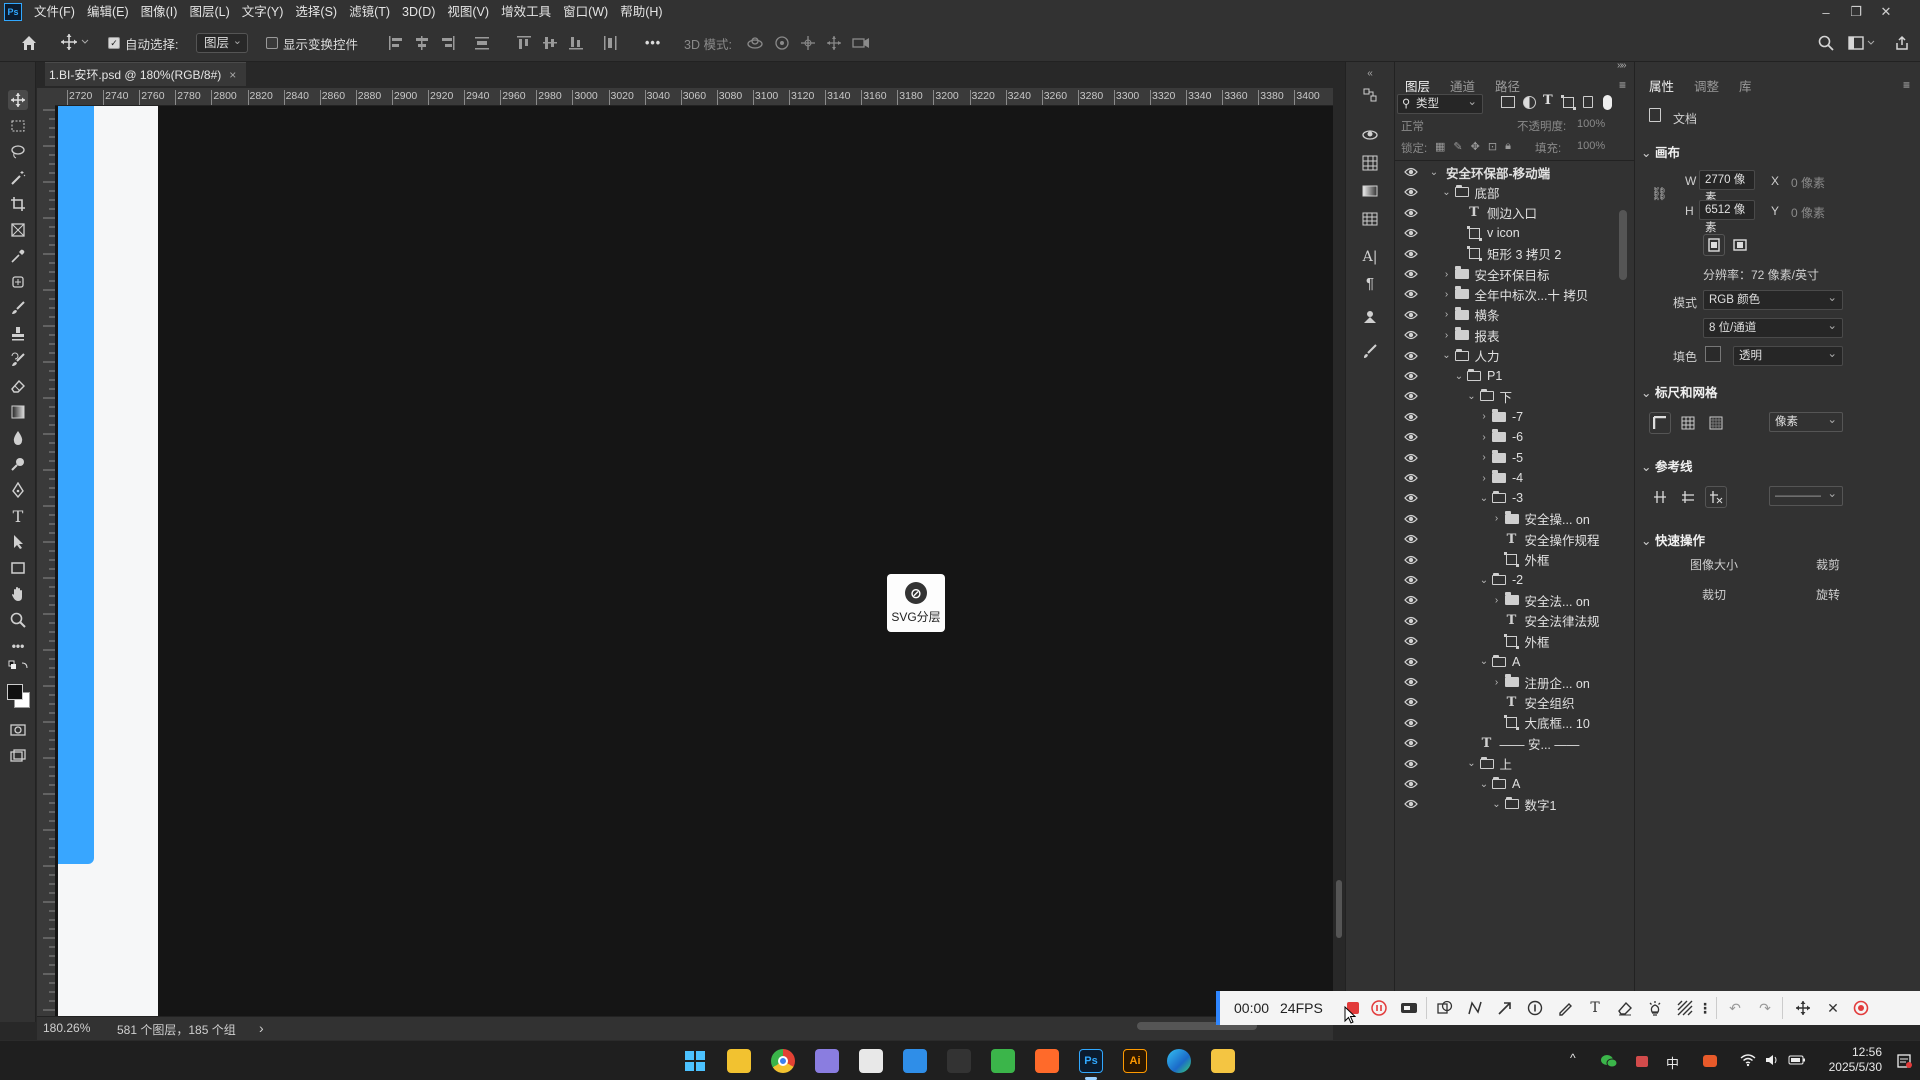  Describe the element at coordinates (1445, 1008) in the screenshot. I see `shape-annotate-icon` at that location.